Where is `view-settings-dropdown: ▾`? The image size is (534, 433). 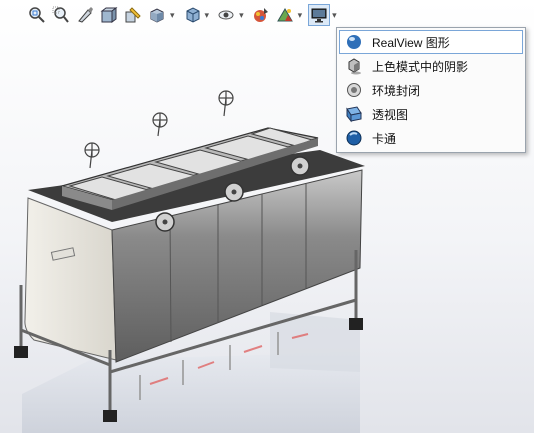 view-settings-dropdown: ▾ is located at coordinates (334, 15).